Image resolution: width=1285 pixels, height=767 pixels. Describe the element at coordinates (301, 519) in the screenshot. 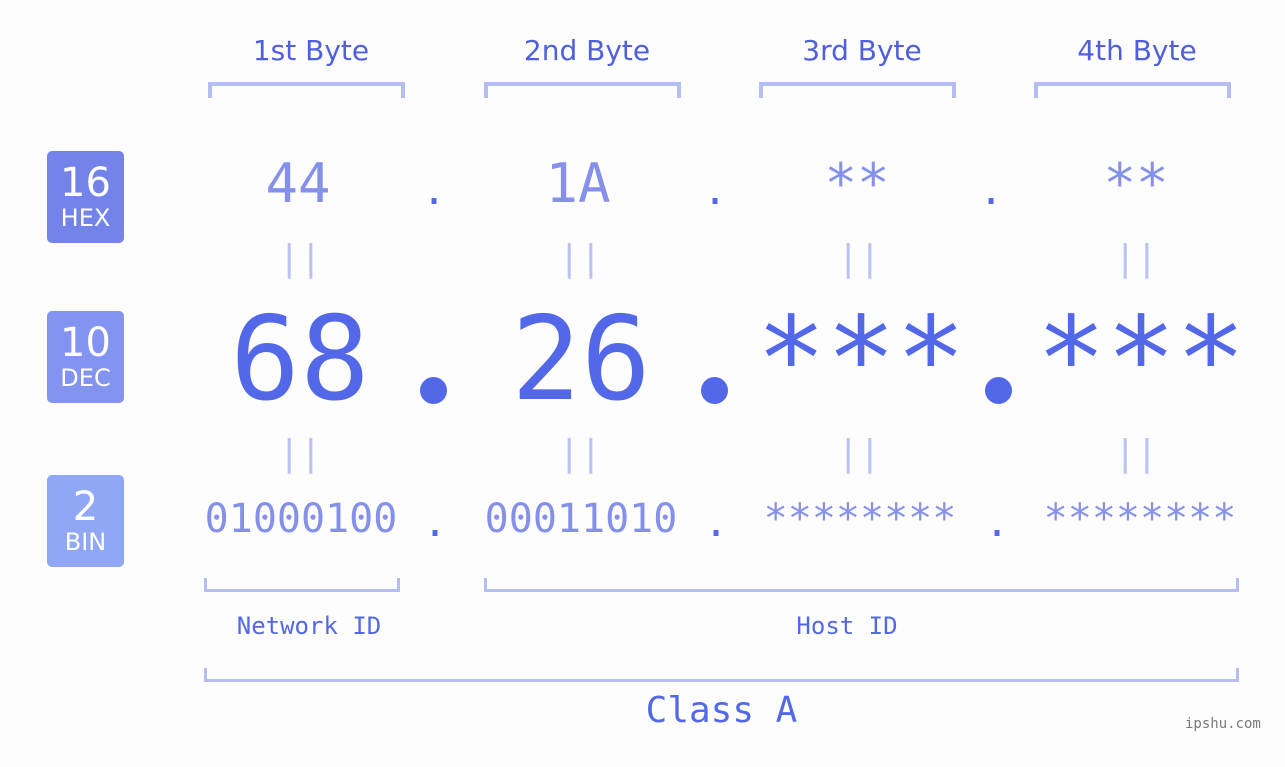

I see `bin-byte-1: 01000100` at that location.